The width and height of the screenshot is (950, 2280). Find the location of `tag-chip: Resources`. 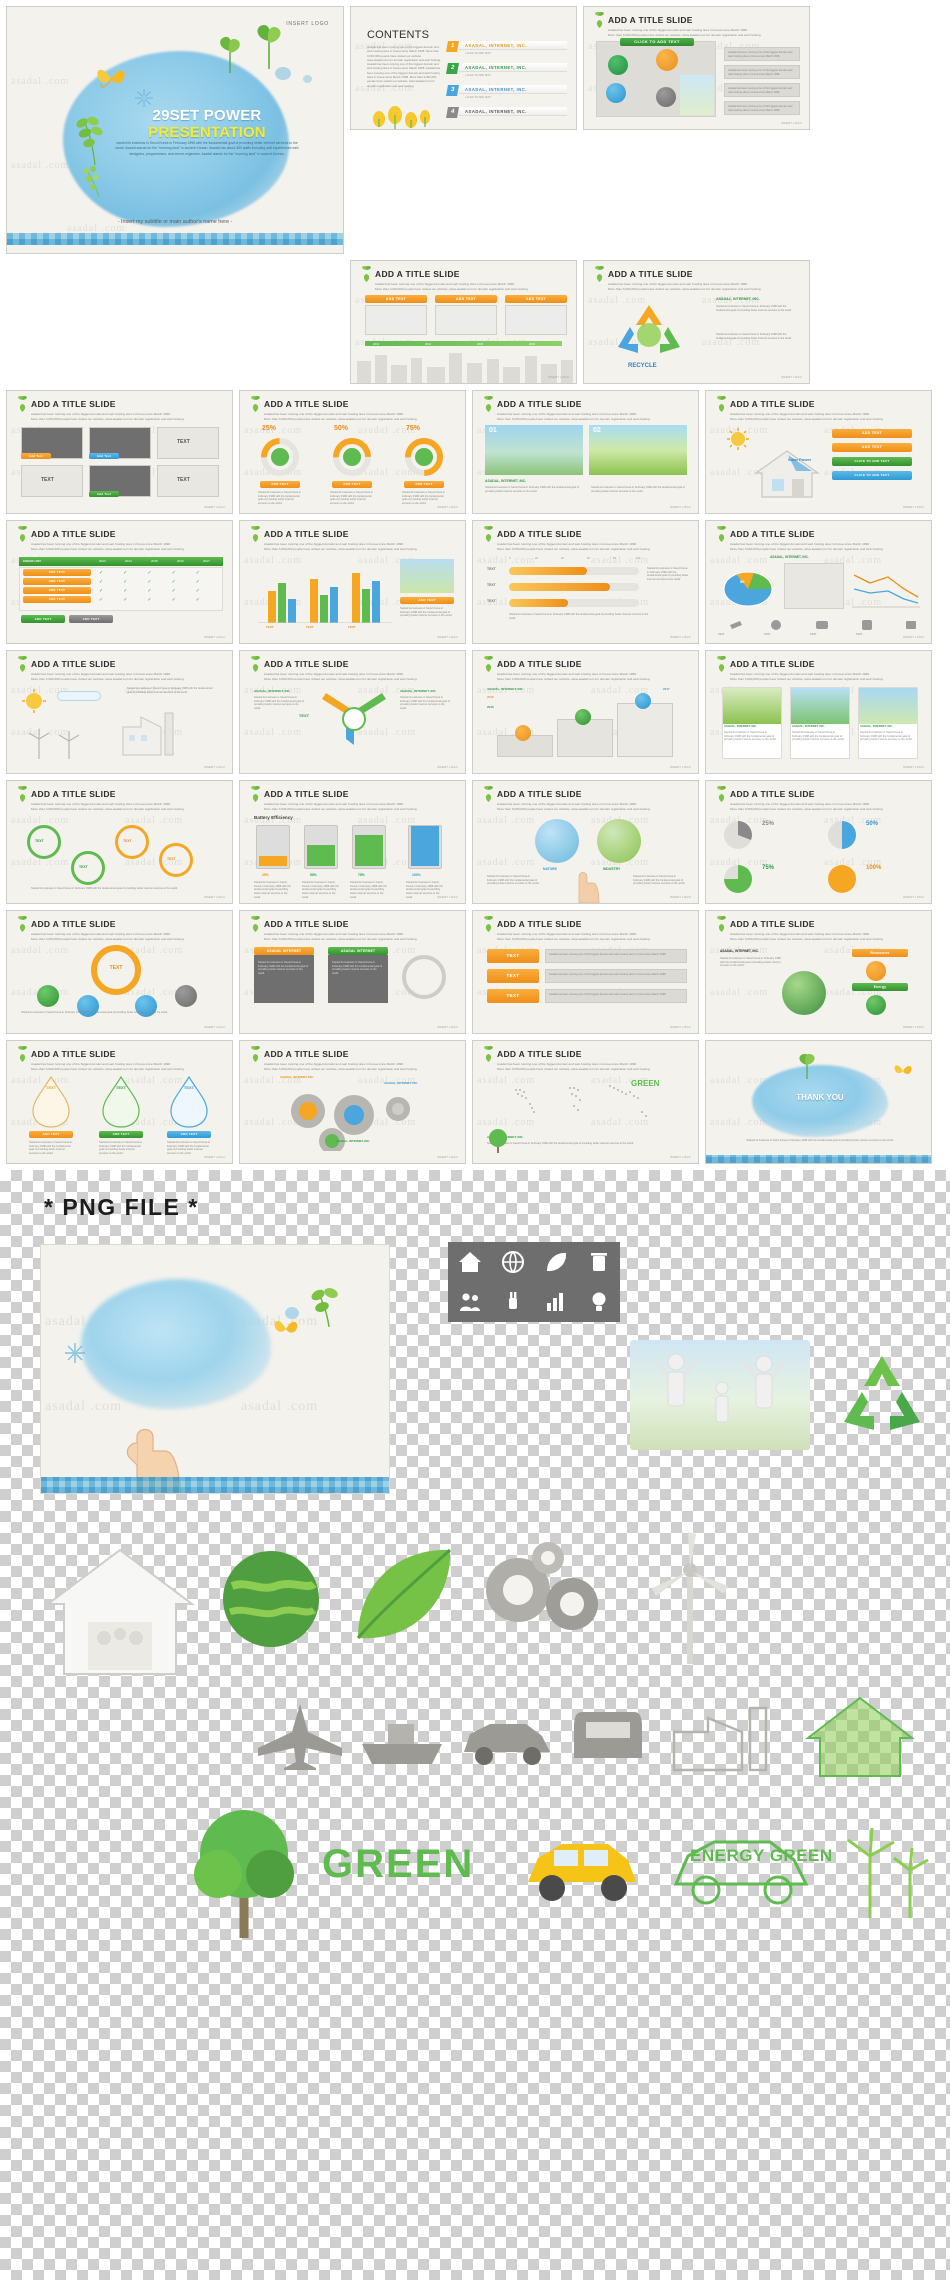

tag-chip: Resources is located at coordinates (880, 953).